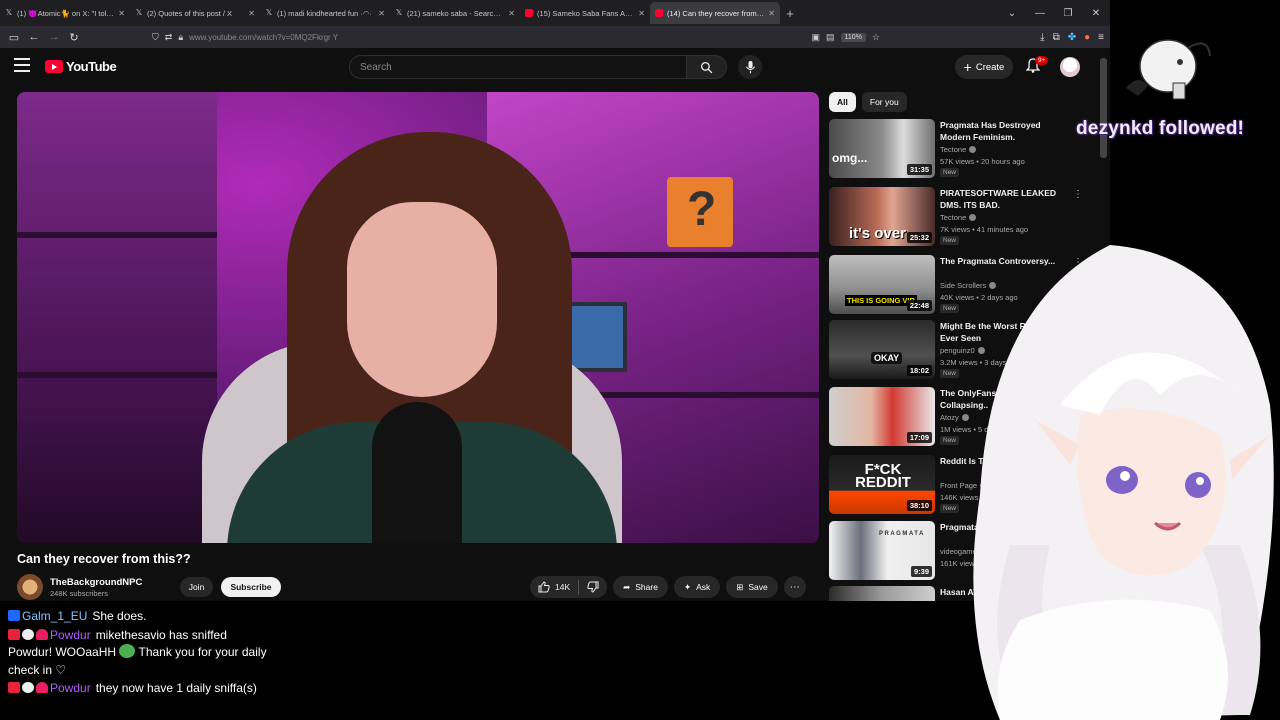 The height and width of the screenshot is (720, 1280). Describe the element at coordinates (740, 586) in the screenshot. I see `save-icon: ⊞` at that location.